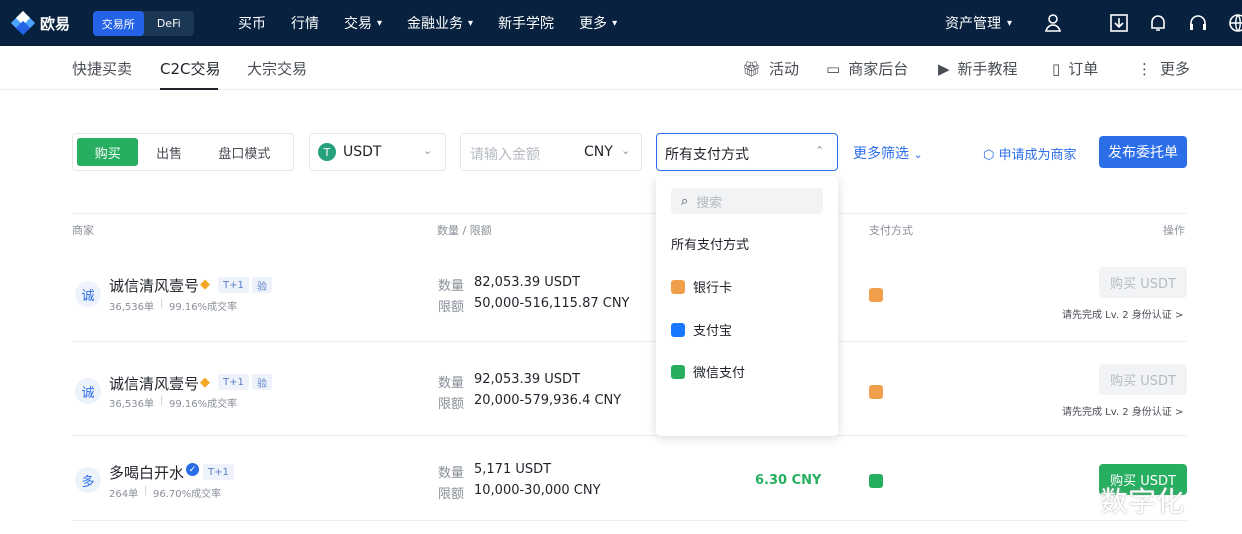 The width and height of the screenshot is (1242, 534). I want to click on more-link: ⋮ 更多, so click(1163, 68).